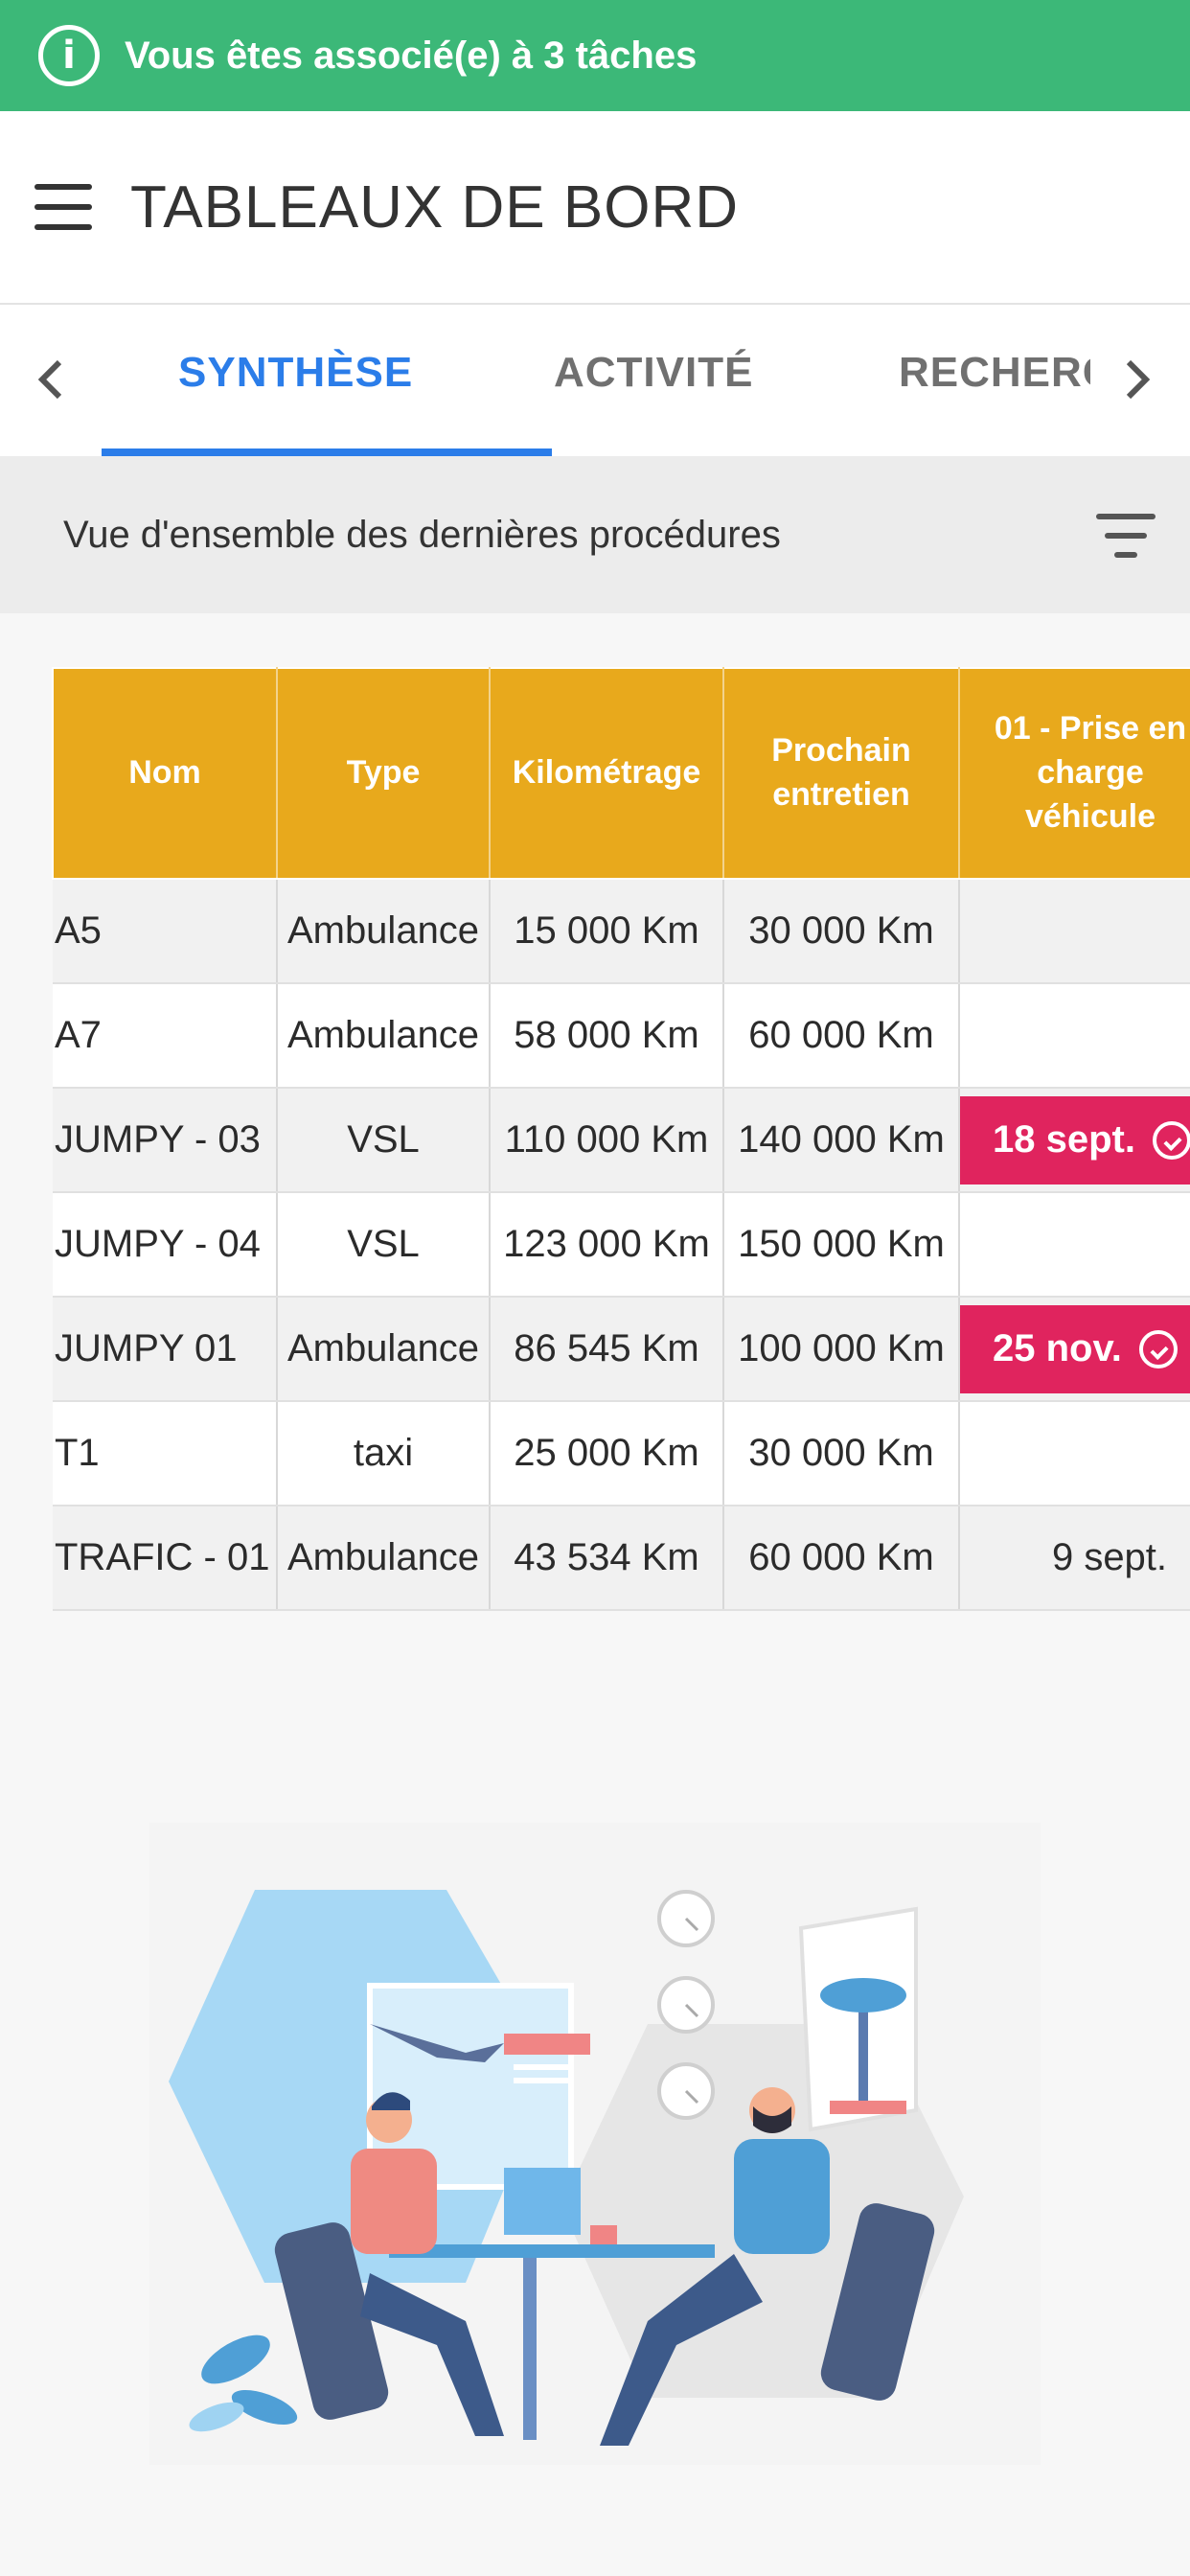  What do you see at coordinates (607, 1558) in the screenshot?
I see `cell-kilometrage: 43 534 Km` at bounding box center [607, 1558].